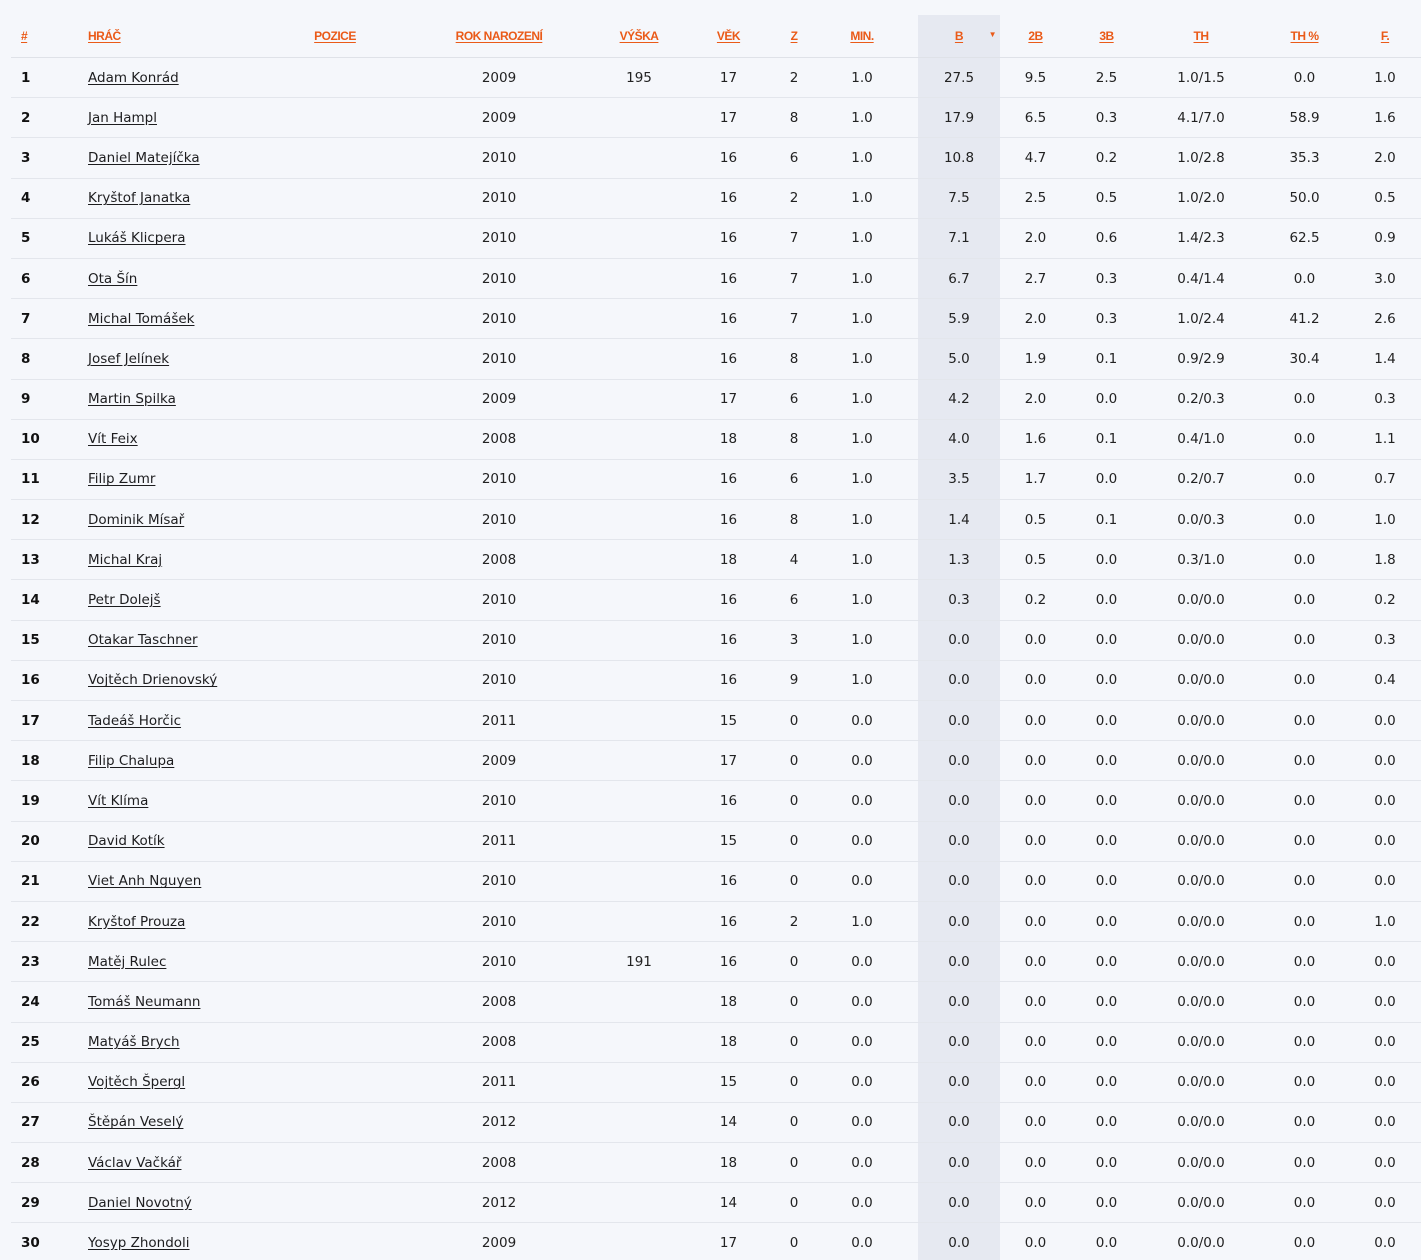 Image resolution: width=1421 pixels, height=1260 pixels. Describe the element at coordinates (1385, 36) in the screenshot. I see `column-header-fouls: F.` at that location.